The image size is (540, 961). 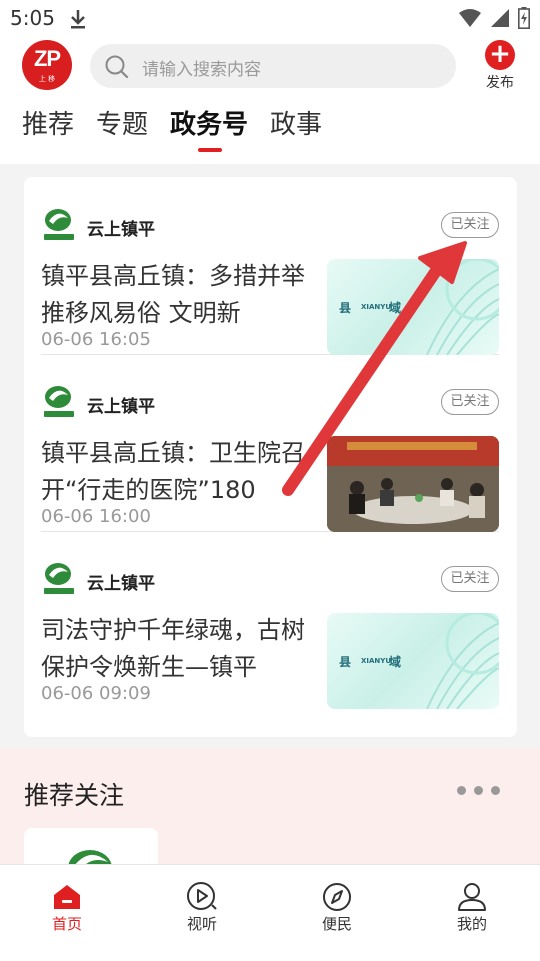 I want to click on news-date: 06-06 16:05, so click(x=96, y=339).